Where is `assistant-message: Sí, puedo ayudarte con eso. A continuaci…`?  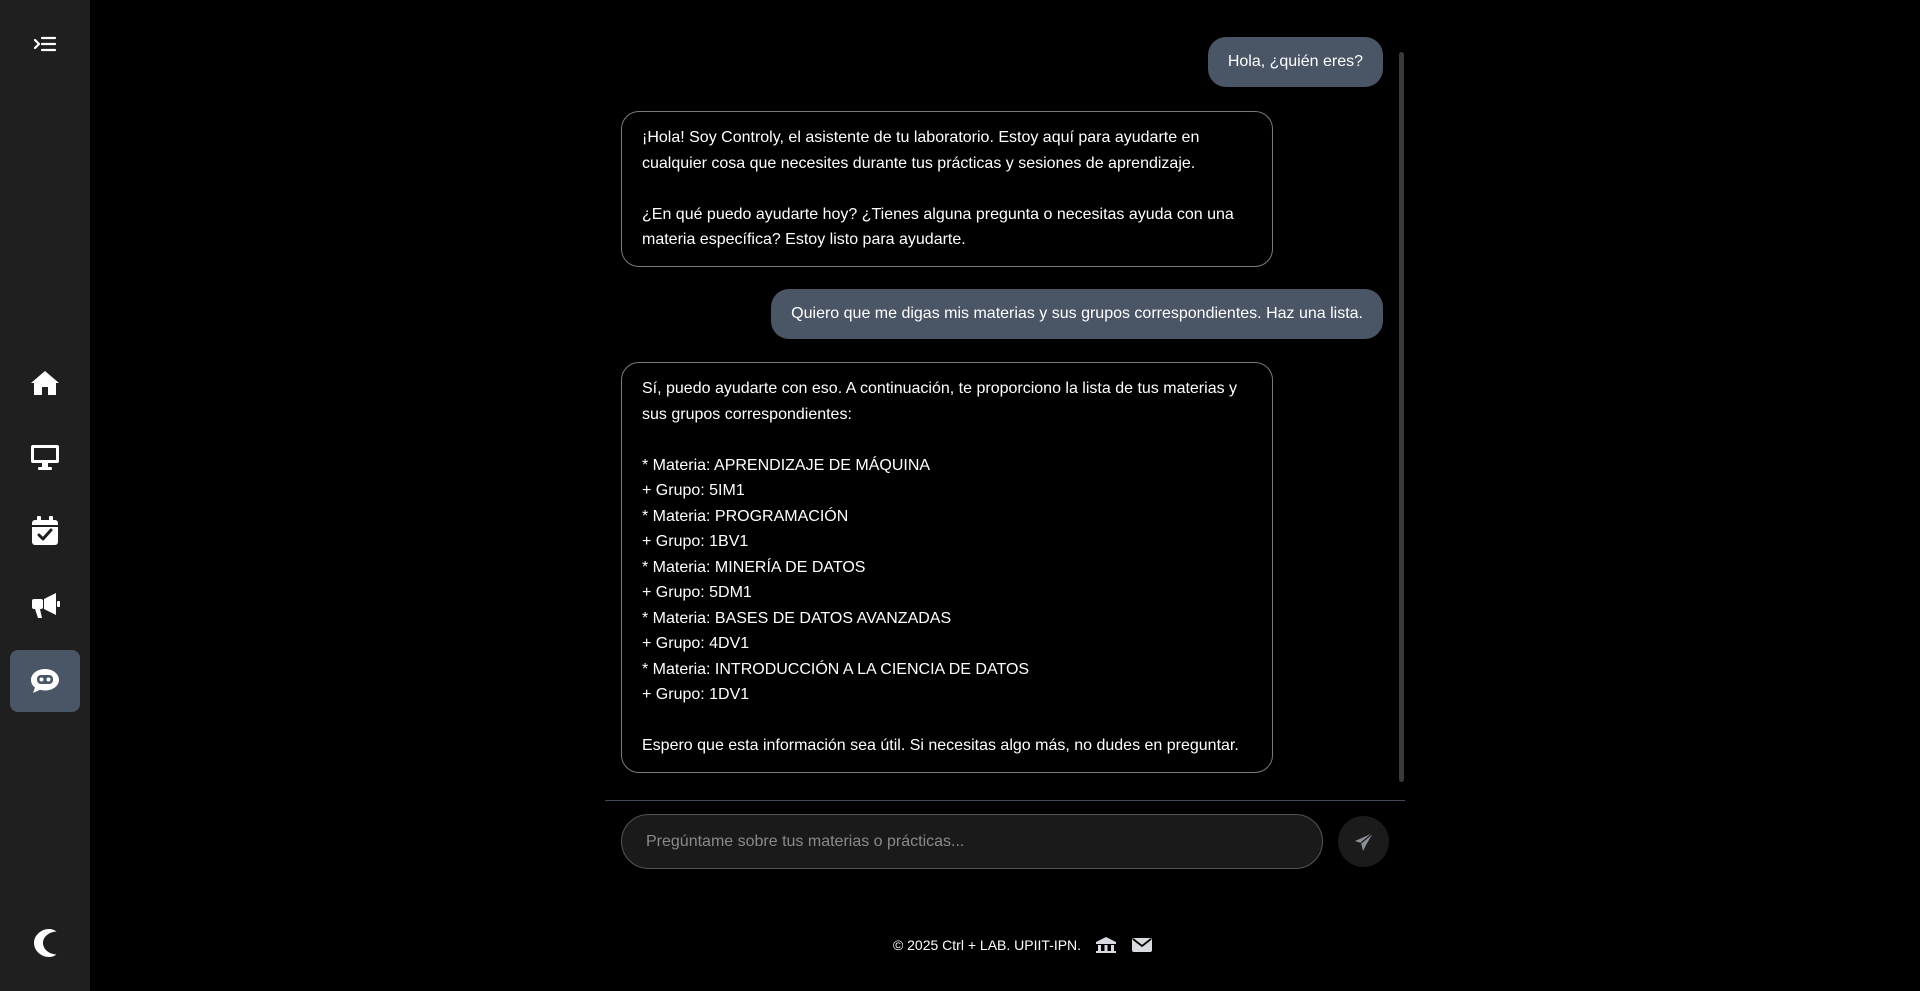
assistant-message: Sí, puedo ayudarte con eso. A continuaci… is located at coordinates (947, 567).